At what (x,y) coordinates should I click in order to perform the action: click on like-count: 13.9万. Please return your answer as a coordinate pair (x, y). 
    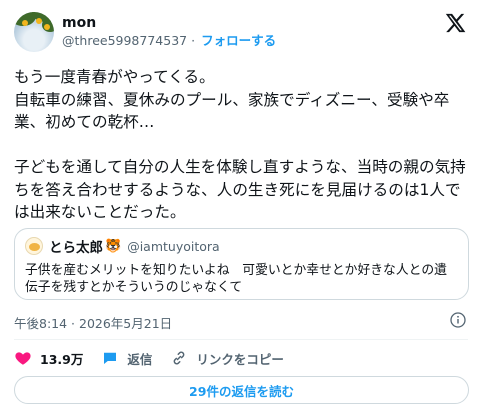
    Looking at the image, I should click on (62, 359).